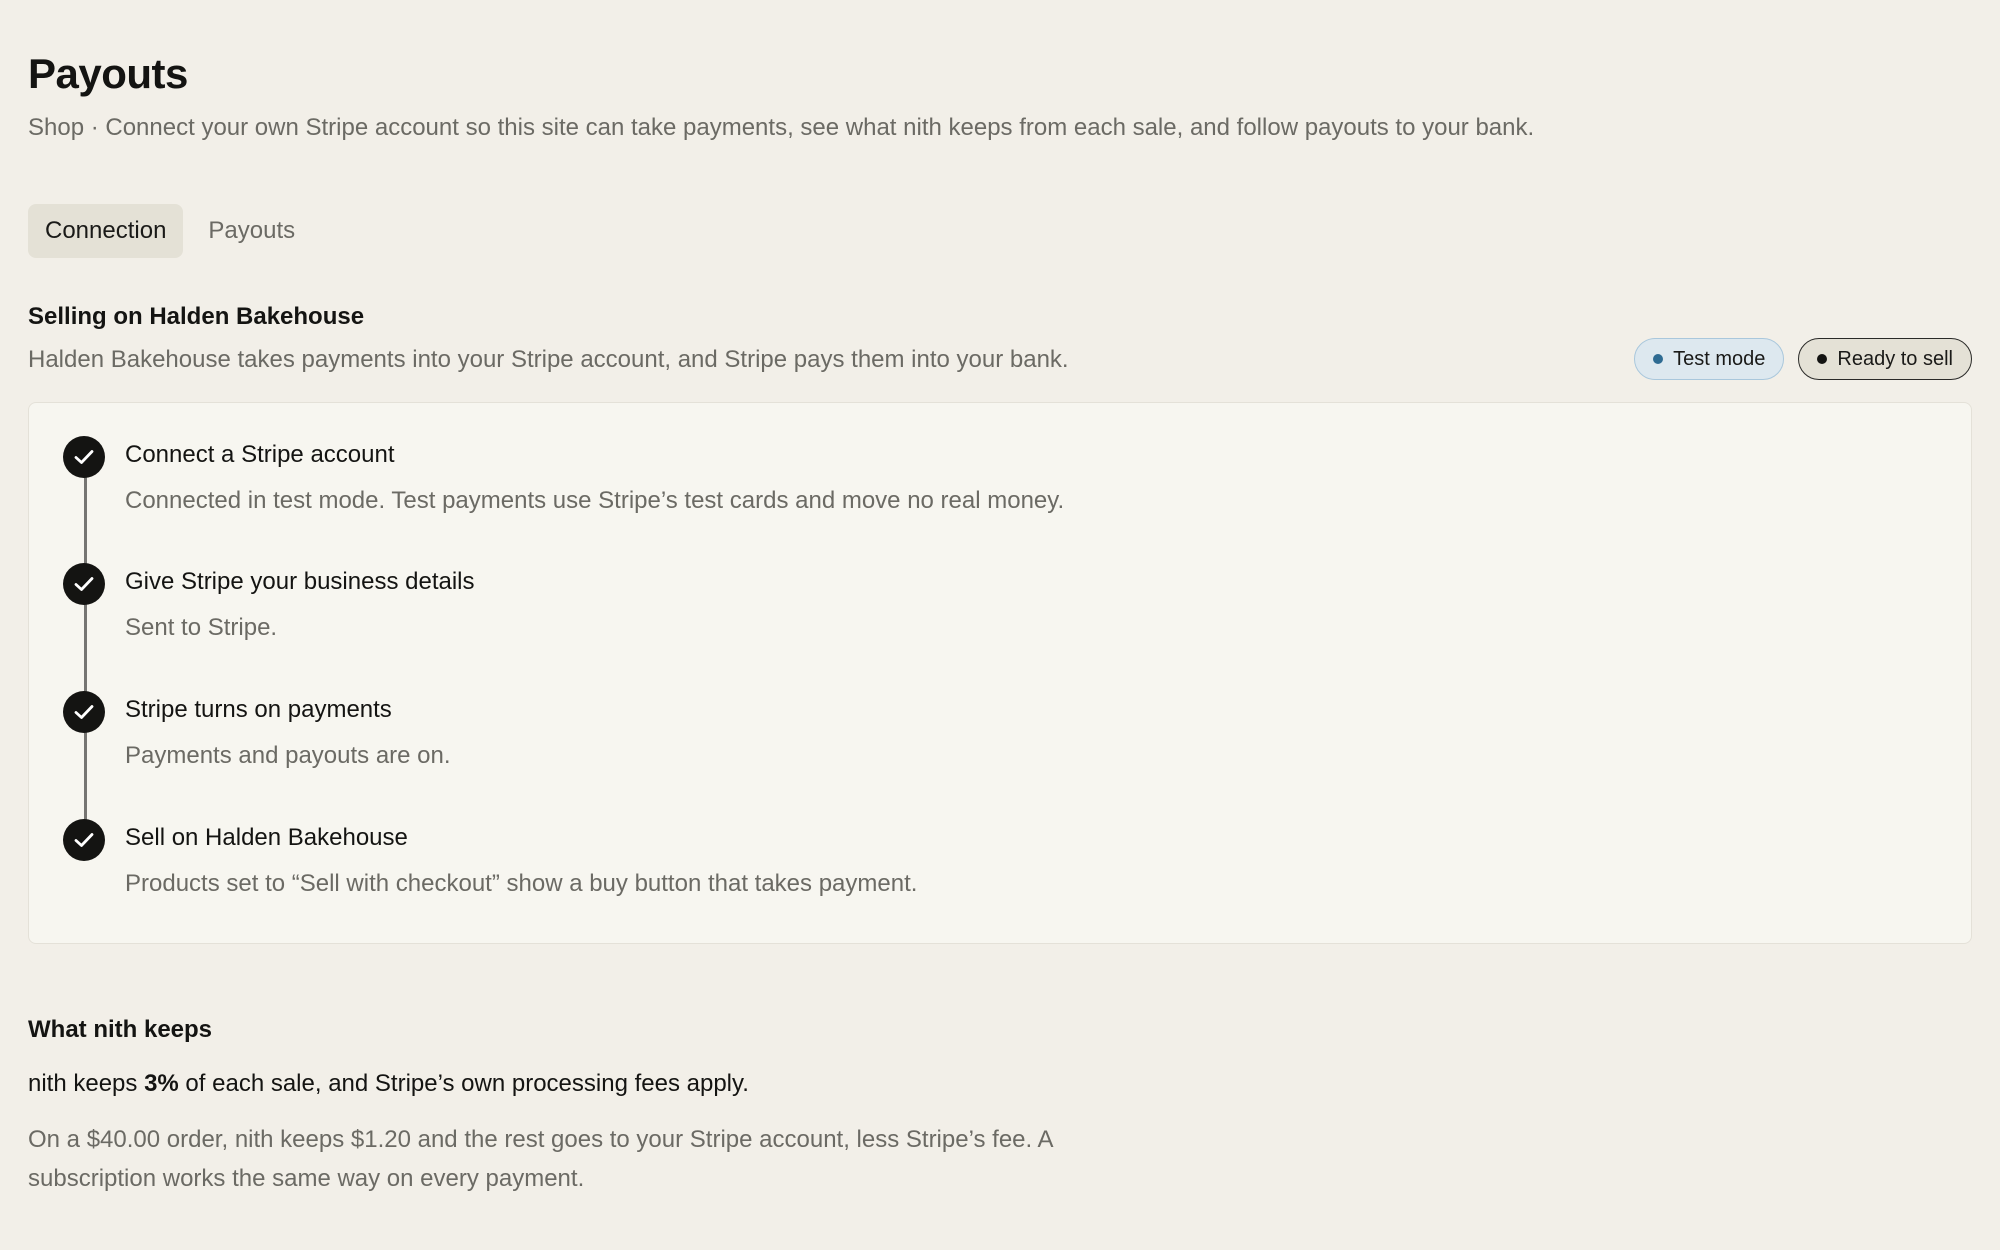 This screenshot has width=2000, height=1250. What do you see at coordinates (288, 755) in the screenshot?
I see `step-description: Payments and payouts are on.` at bounding box center [288, 755].